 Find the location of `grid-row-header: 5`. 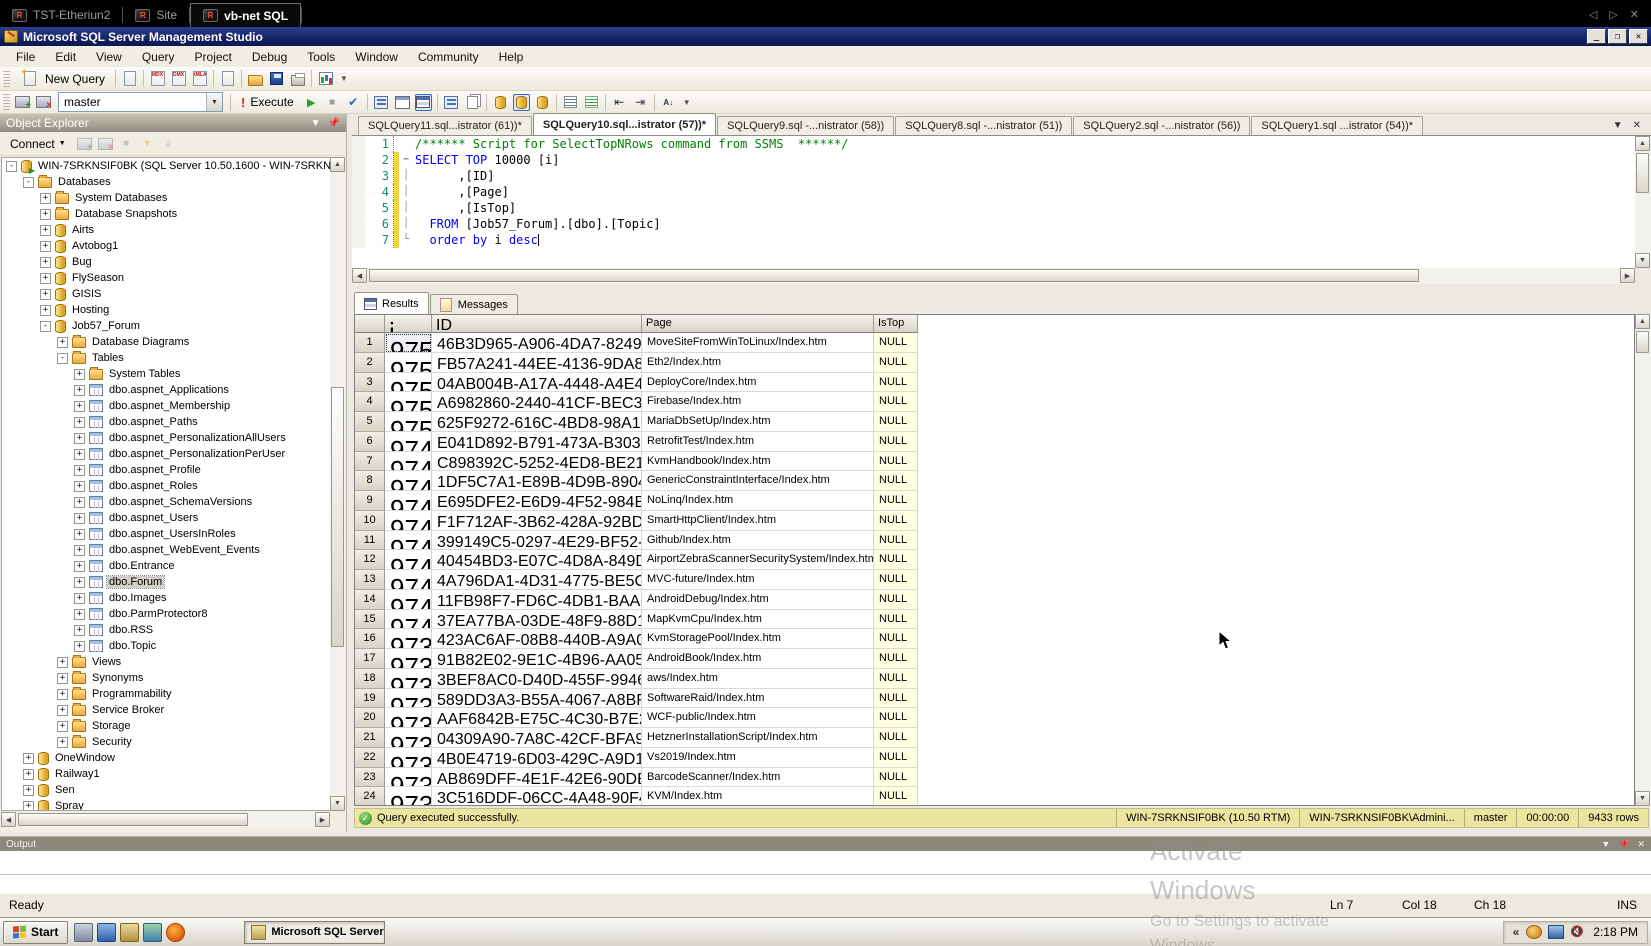

grid-row-header: 5 is located at coordinates (370, 422).